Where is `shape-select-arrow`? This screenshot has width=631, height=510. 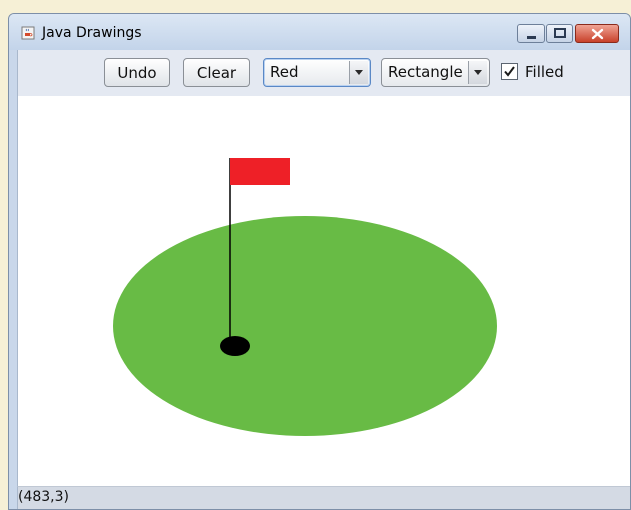 shape-select-arrow is located at coordinates (477, 72).